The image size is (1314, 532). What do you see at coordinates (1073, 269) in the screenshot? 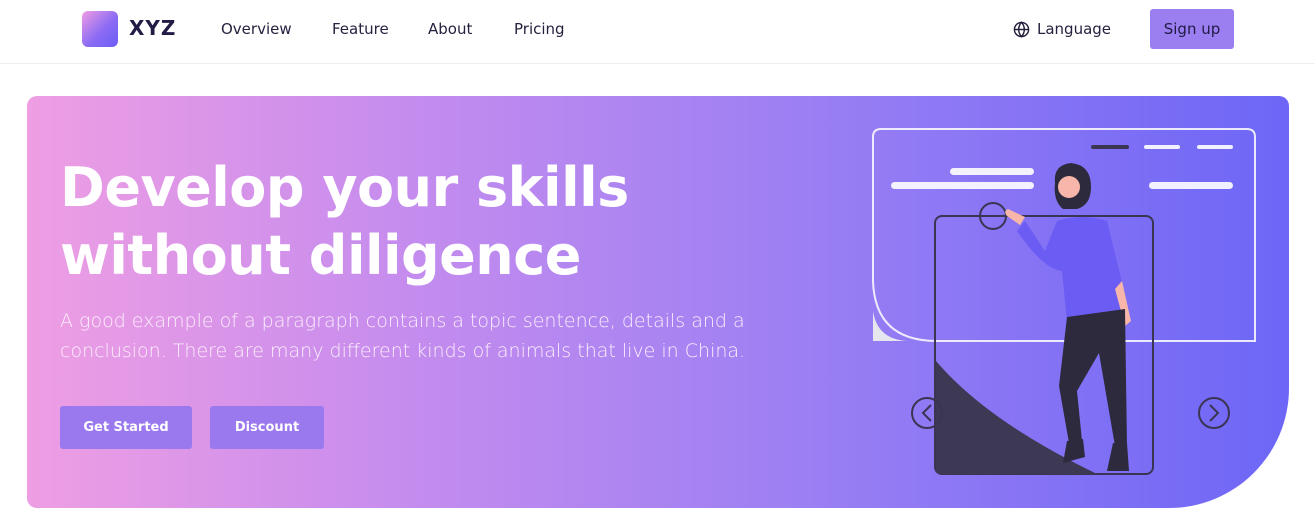
I see `woman-body` at bounding box center [1073, 269].